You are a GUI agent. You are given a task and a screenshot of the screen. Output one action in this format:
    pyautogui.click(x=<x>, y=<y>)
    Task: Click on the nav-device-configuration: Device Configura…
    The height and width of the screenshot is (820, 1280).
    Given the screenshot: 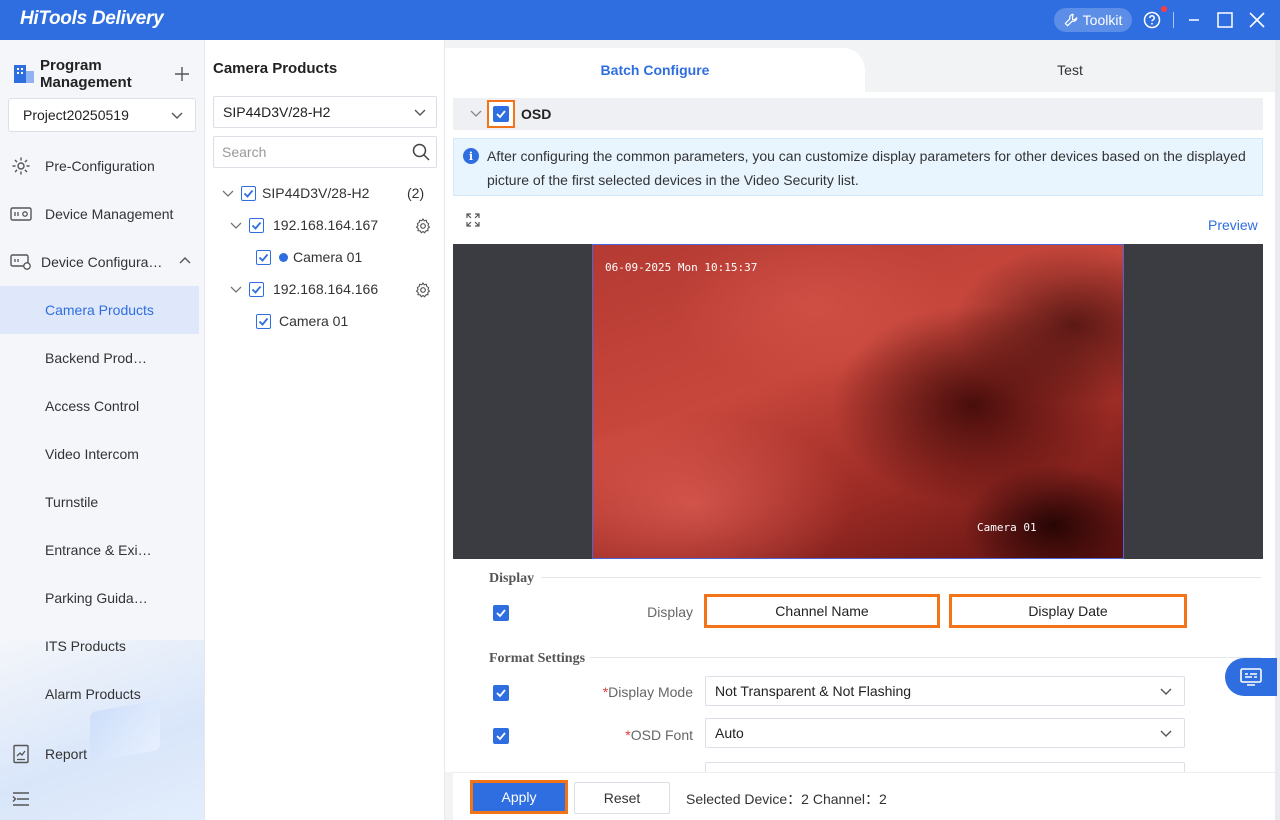 What is the action you would take?
    pyautogui.click(x=99, y=262)
    